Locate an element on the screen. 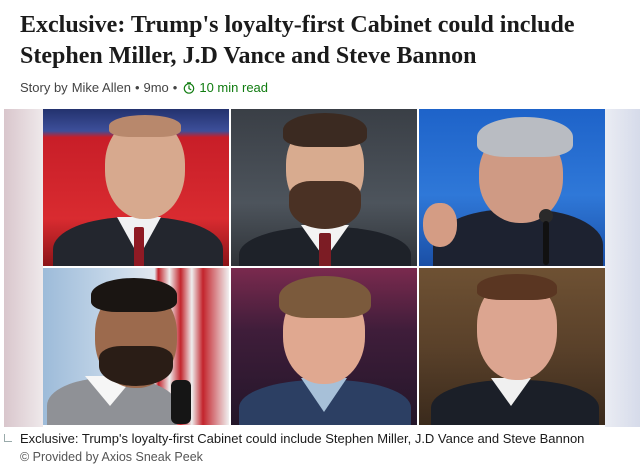 This screenshot has width=640, height=470. byline-prefix: Story by is located at coordinates (44, 87).